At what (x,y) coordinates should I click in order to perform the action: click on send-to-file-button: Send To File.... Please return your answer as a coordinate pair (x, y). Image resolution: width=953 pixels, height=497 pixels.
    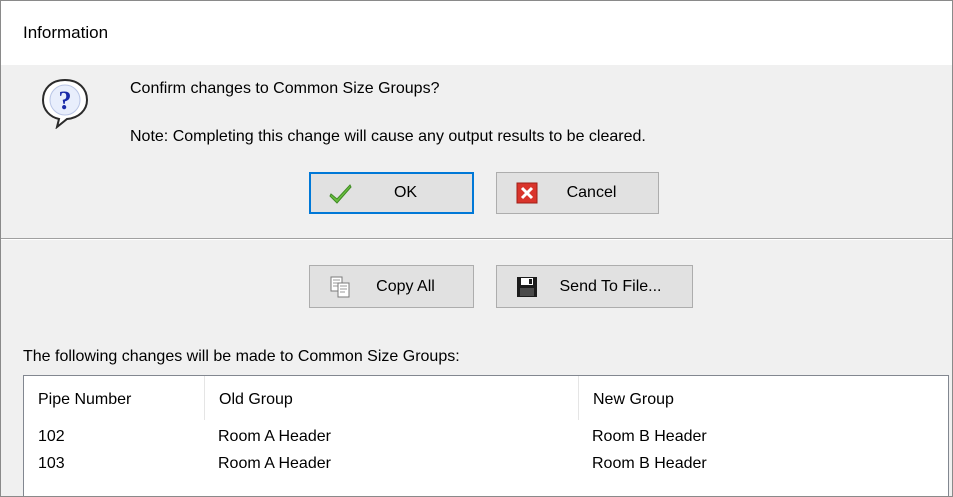
    Looking at the image, I should click on (594, 286).